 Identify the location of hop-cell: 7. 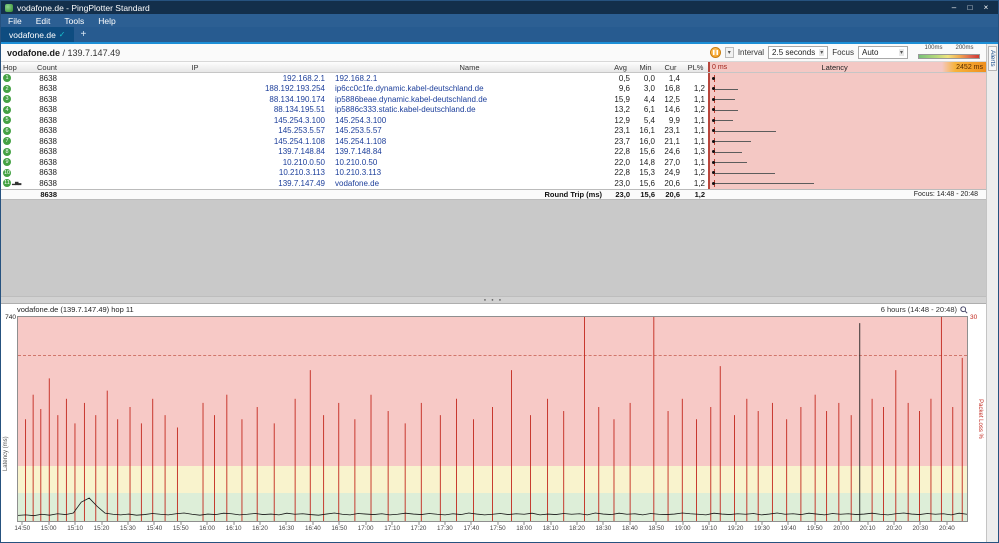
(15, 141).